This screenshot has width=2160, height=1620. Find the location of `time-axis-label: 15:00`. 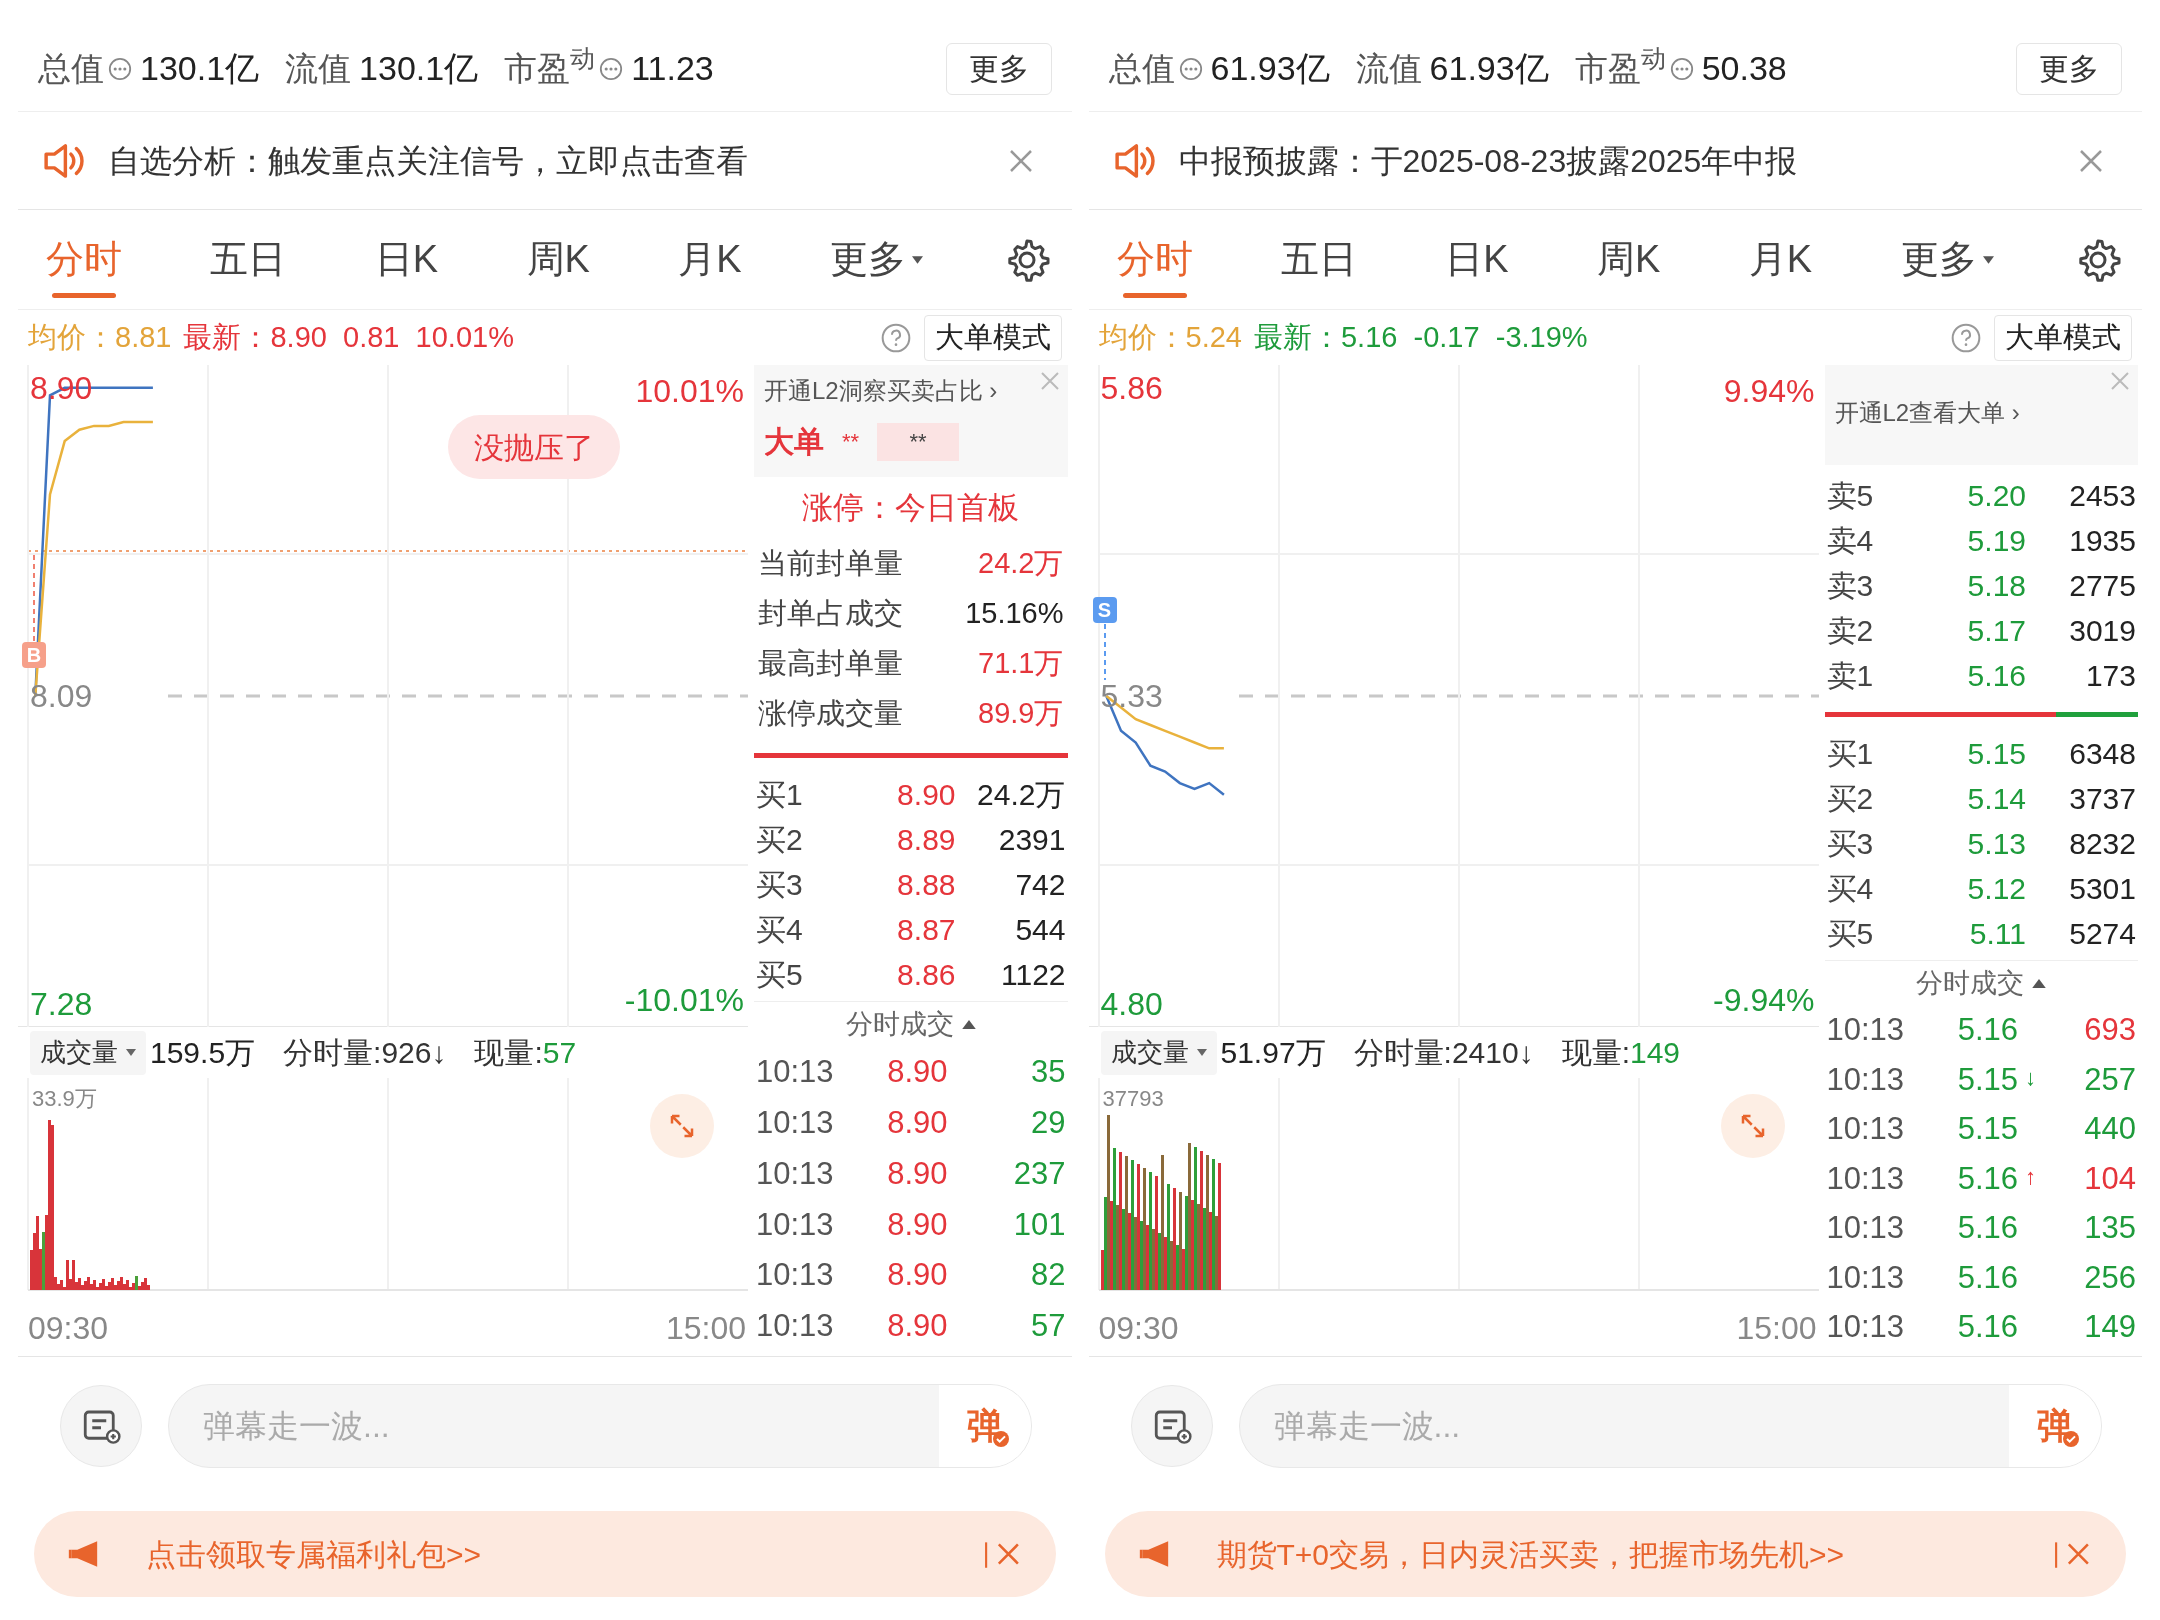

time-axis-label: 15:00 is located at coordinates (1776, 1329).